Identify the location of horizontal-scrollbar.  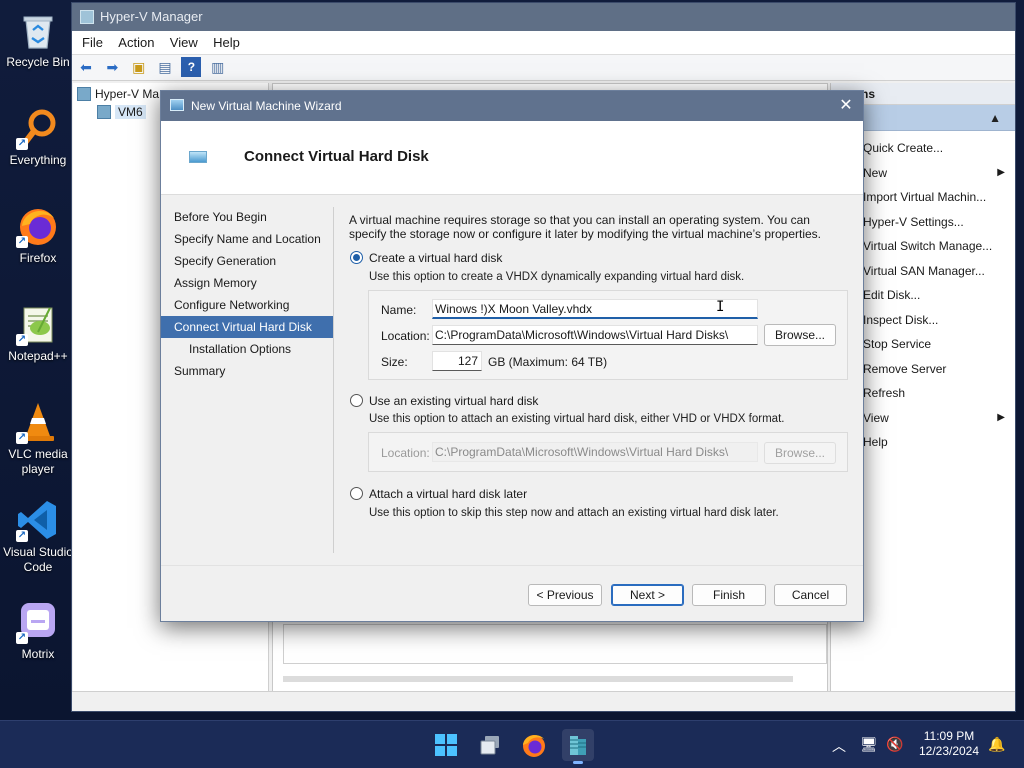
(538, 679).